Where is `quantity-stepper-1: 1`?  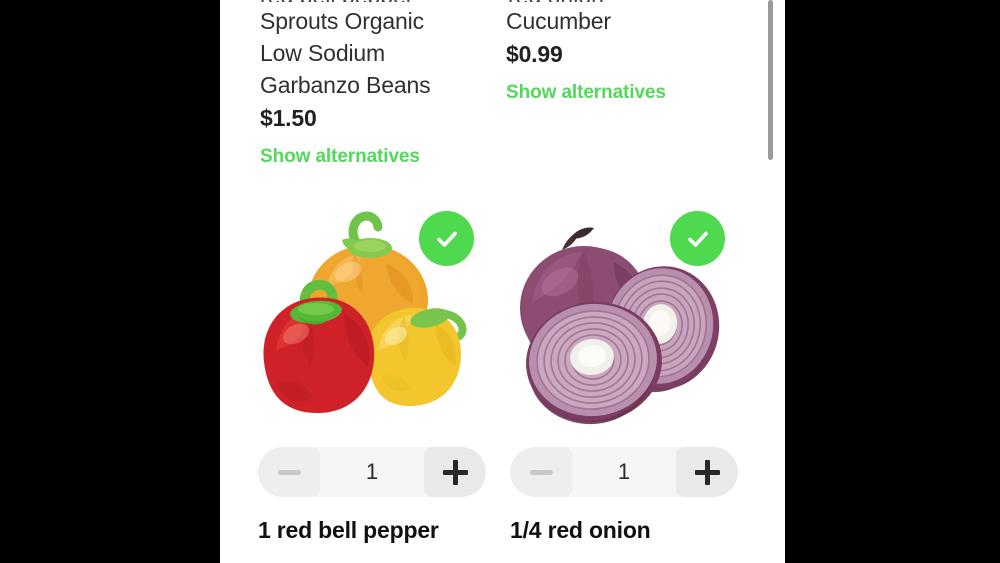
quantity-stepper-1: 1 is located at coordinates (624, 472).